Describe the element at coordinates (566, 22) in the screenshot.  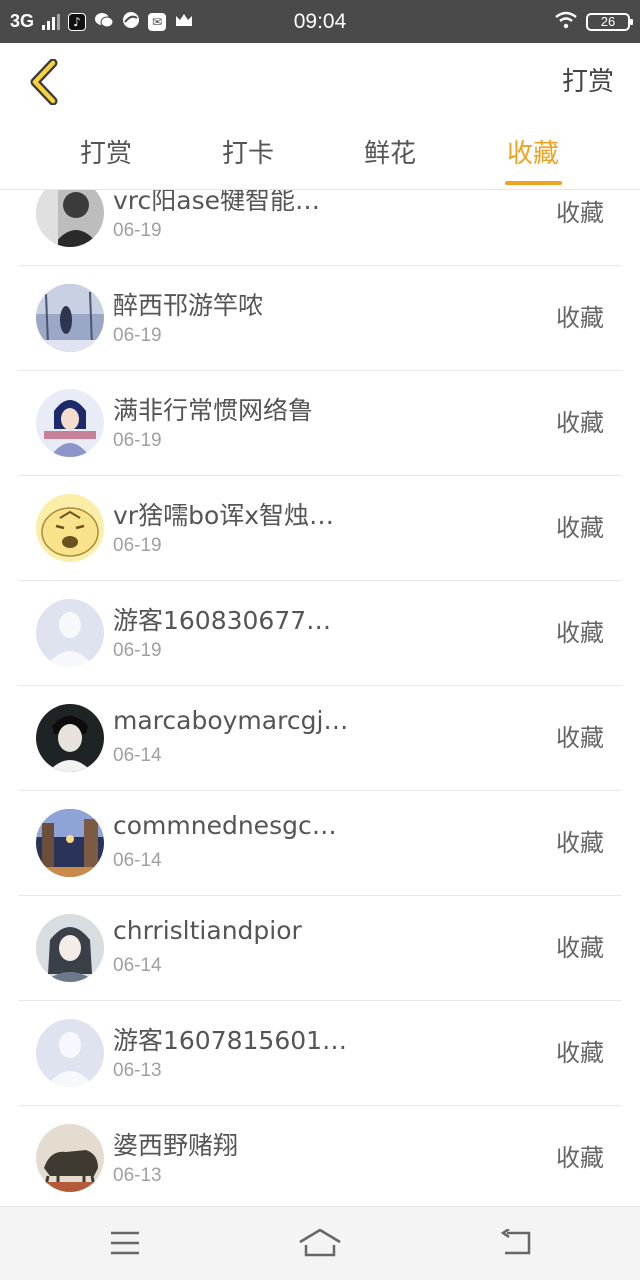
I see `wifi-icon` at that location.